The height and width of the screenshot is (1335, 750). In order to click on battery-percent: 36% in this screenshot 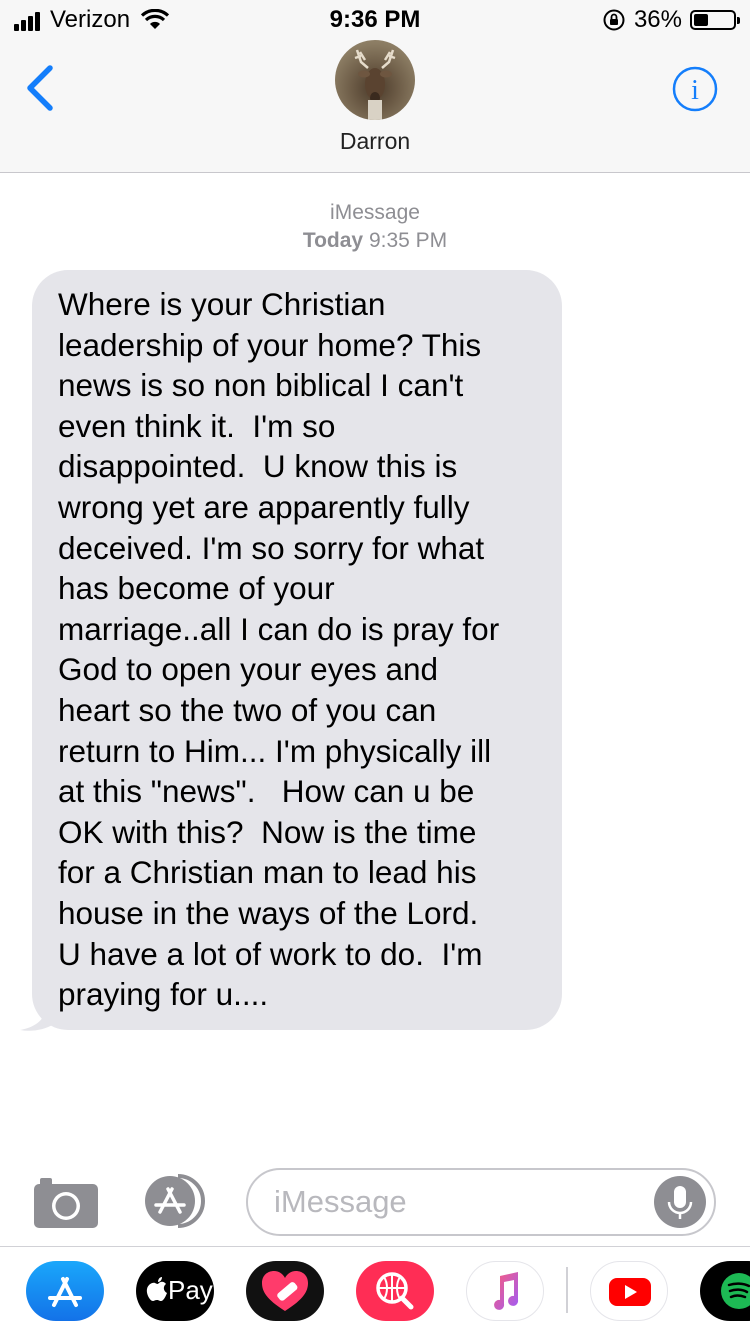, I will do `click(657, 19)`.